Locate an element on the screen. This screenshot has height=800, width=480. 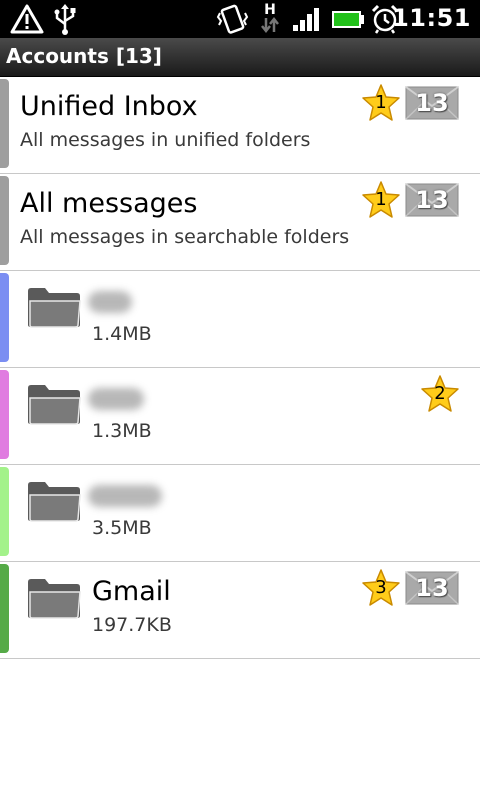
page-title: Accounts [13] is located at coordinates (84, 56).